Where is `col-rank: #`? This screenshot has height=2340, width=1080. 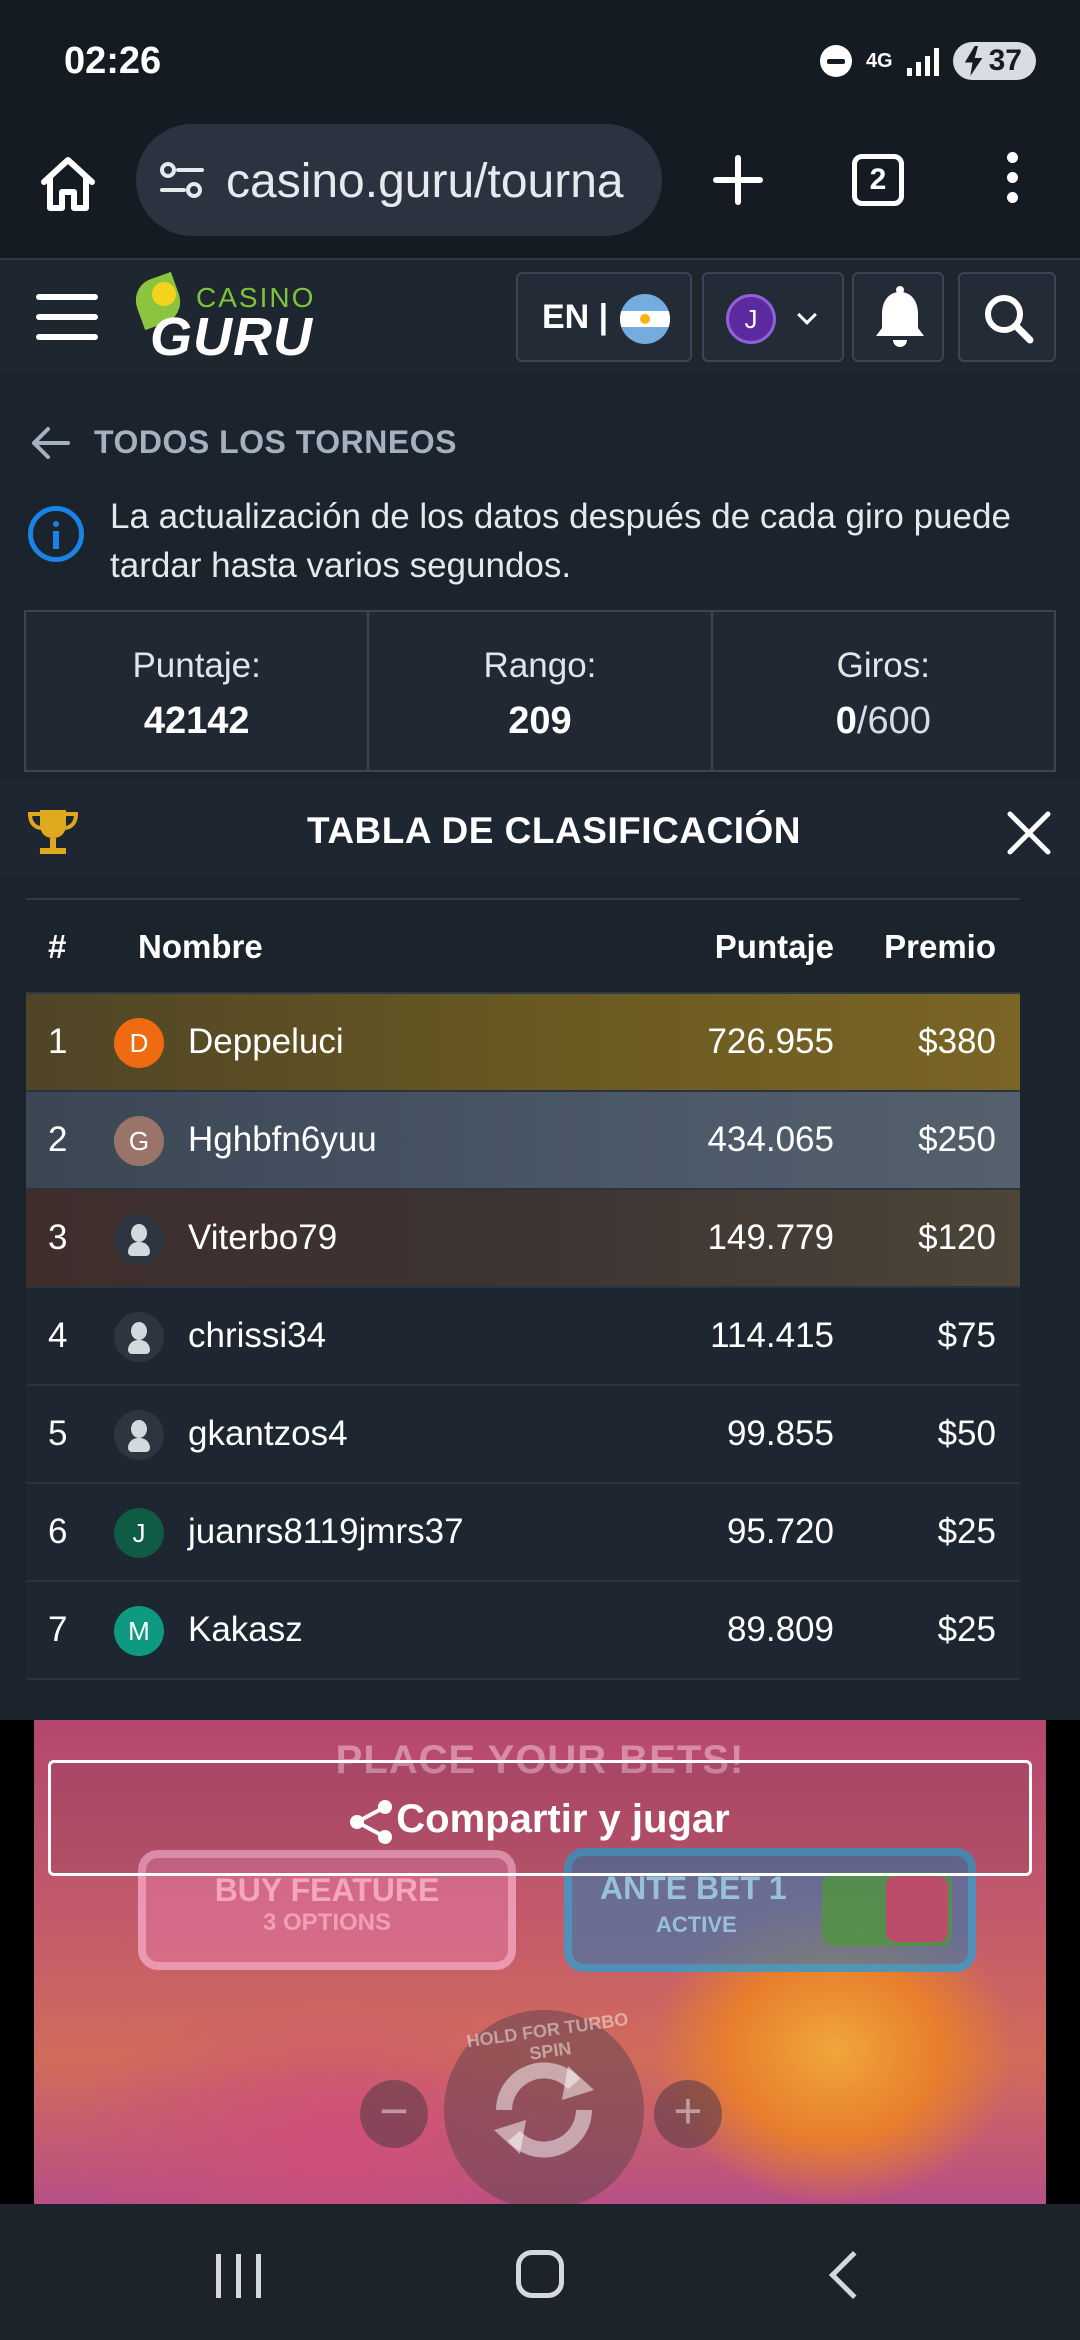
col-rank: # is located at coordinates (57, 946).